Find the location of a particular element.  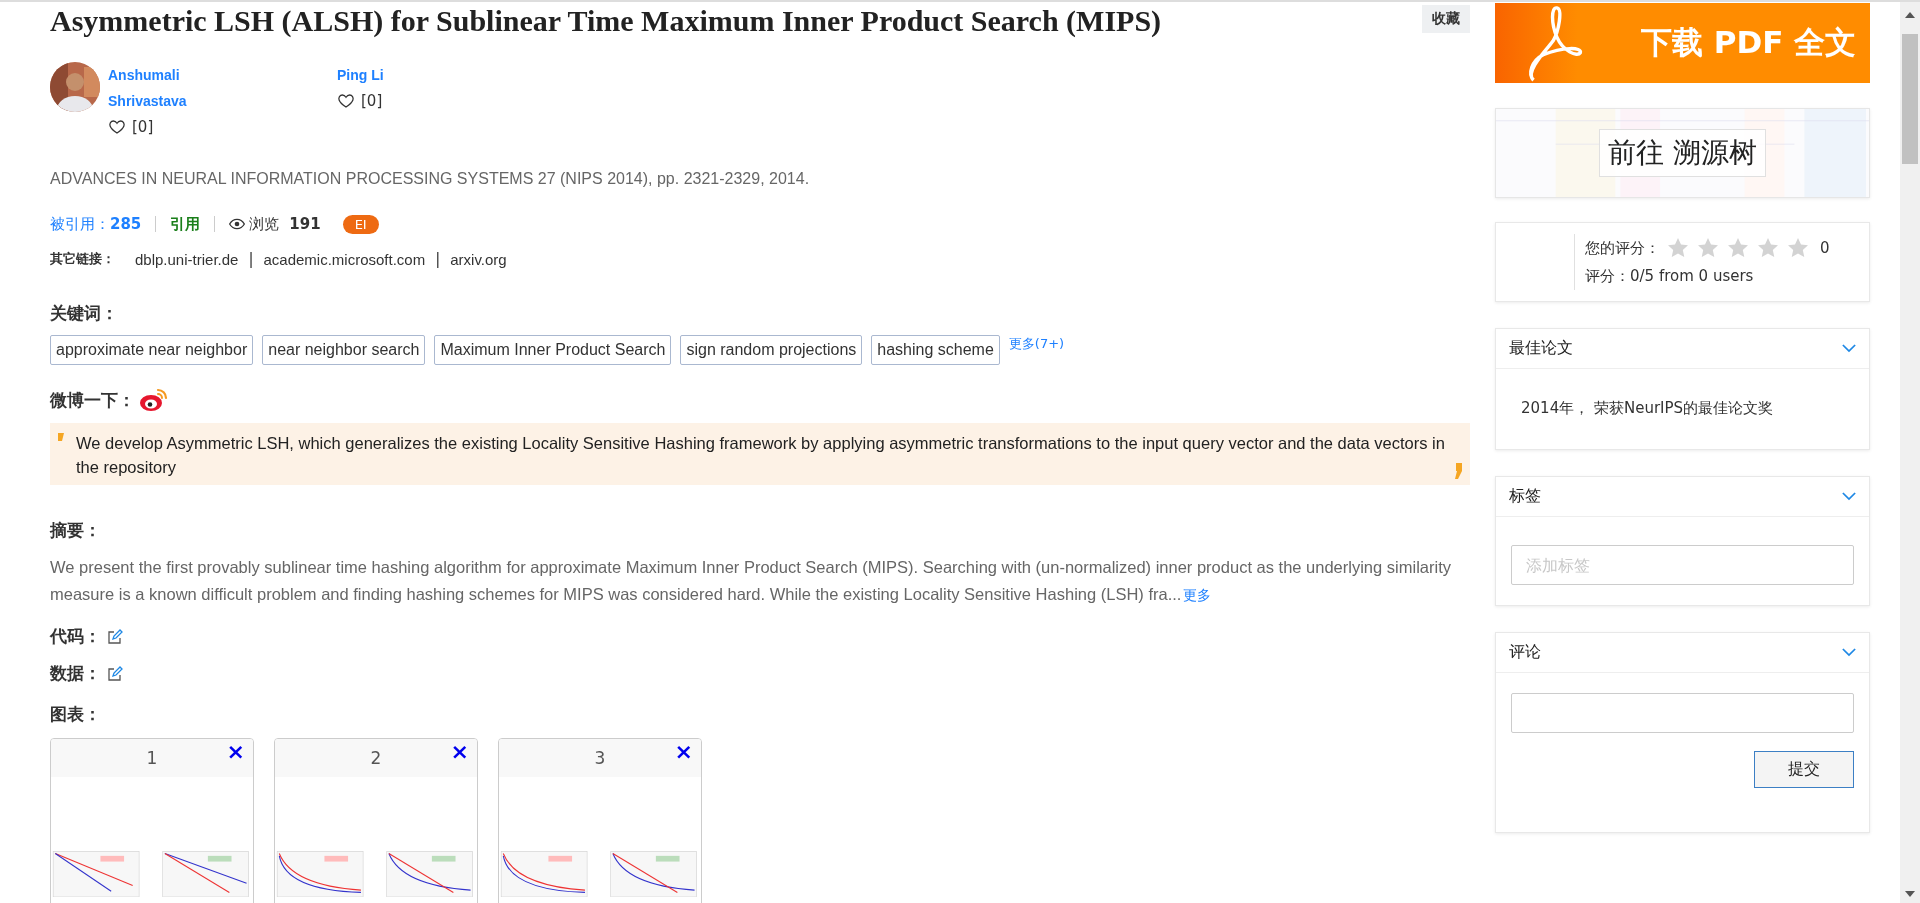

trace-tree-banner: 前往 溯源树 is located at coordinates (1682, 153).